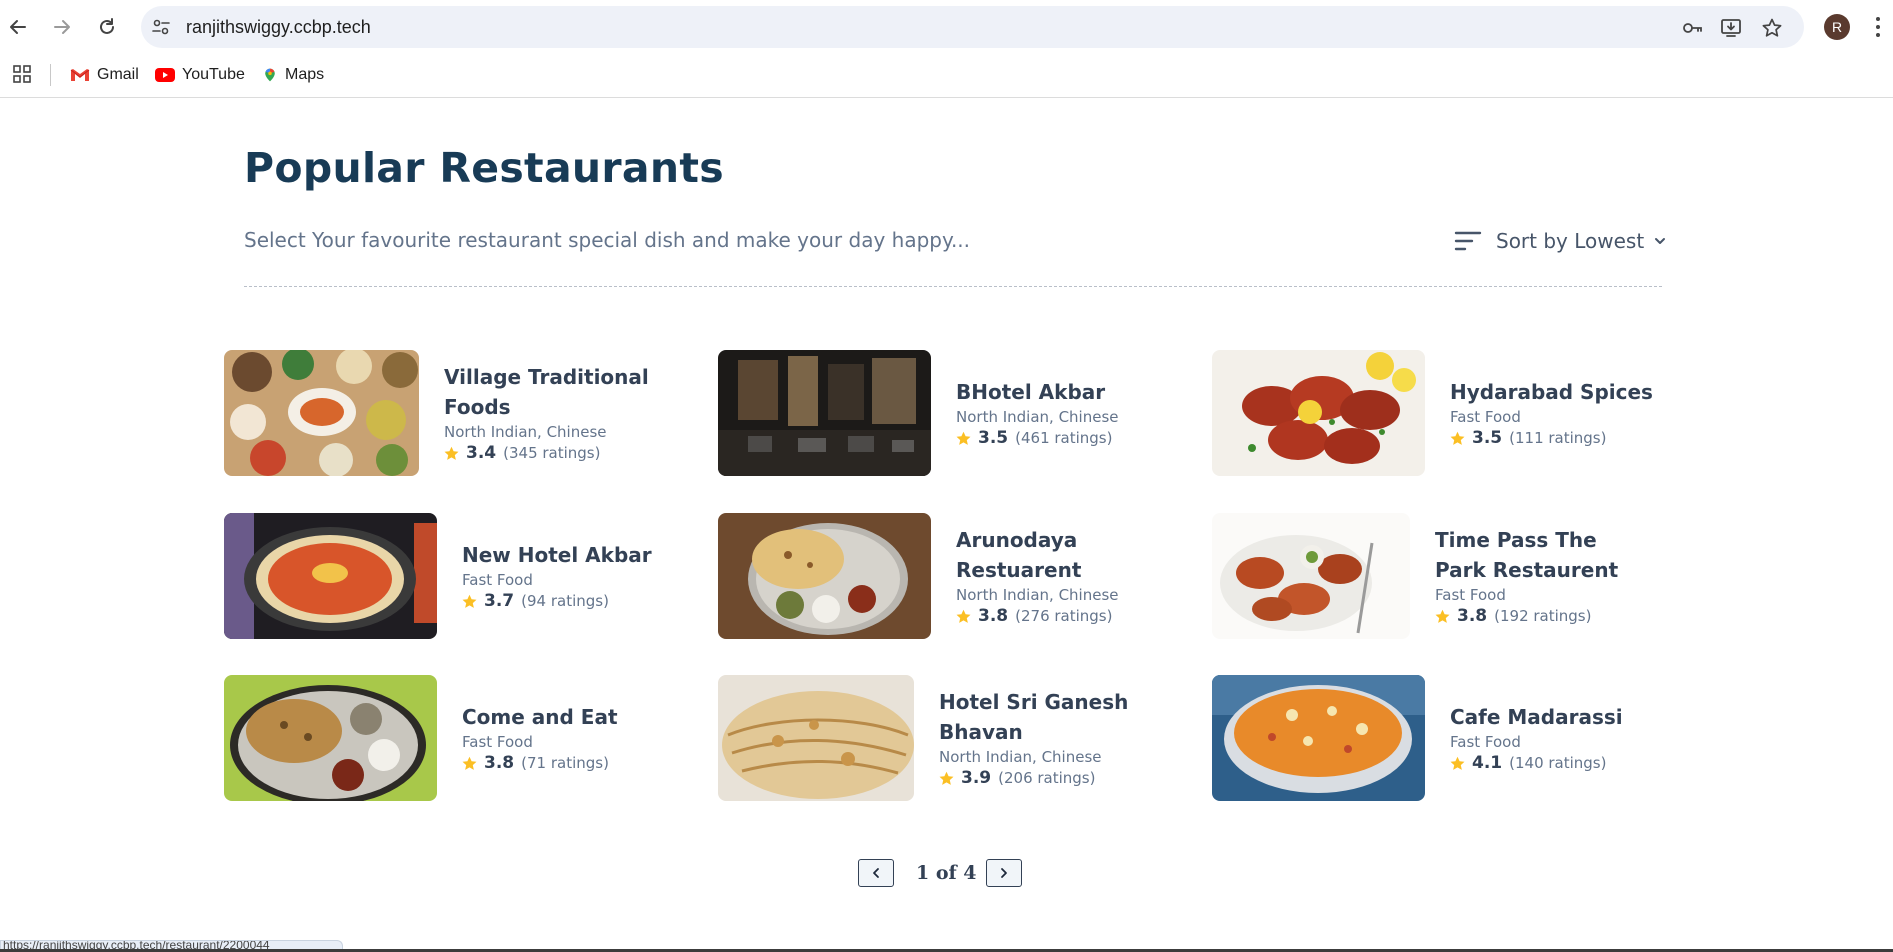 The width and height of the screenshot is (1893, 952). Describe the element at coordinates (540, 717) in the screenshot. I see `restaurant-name: Come and Eat` at that location.